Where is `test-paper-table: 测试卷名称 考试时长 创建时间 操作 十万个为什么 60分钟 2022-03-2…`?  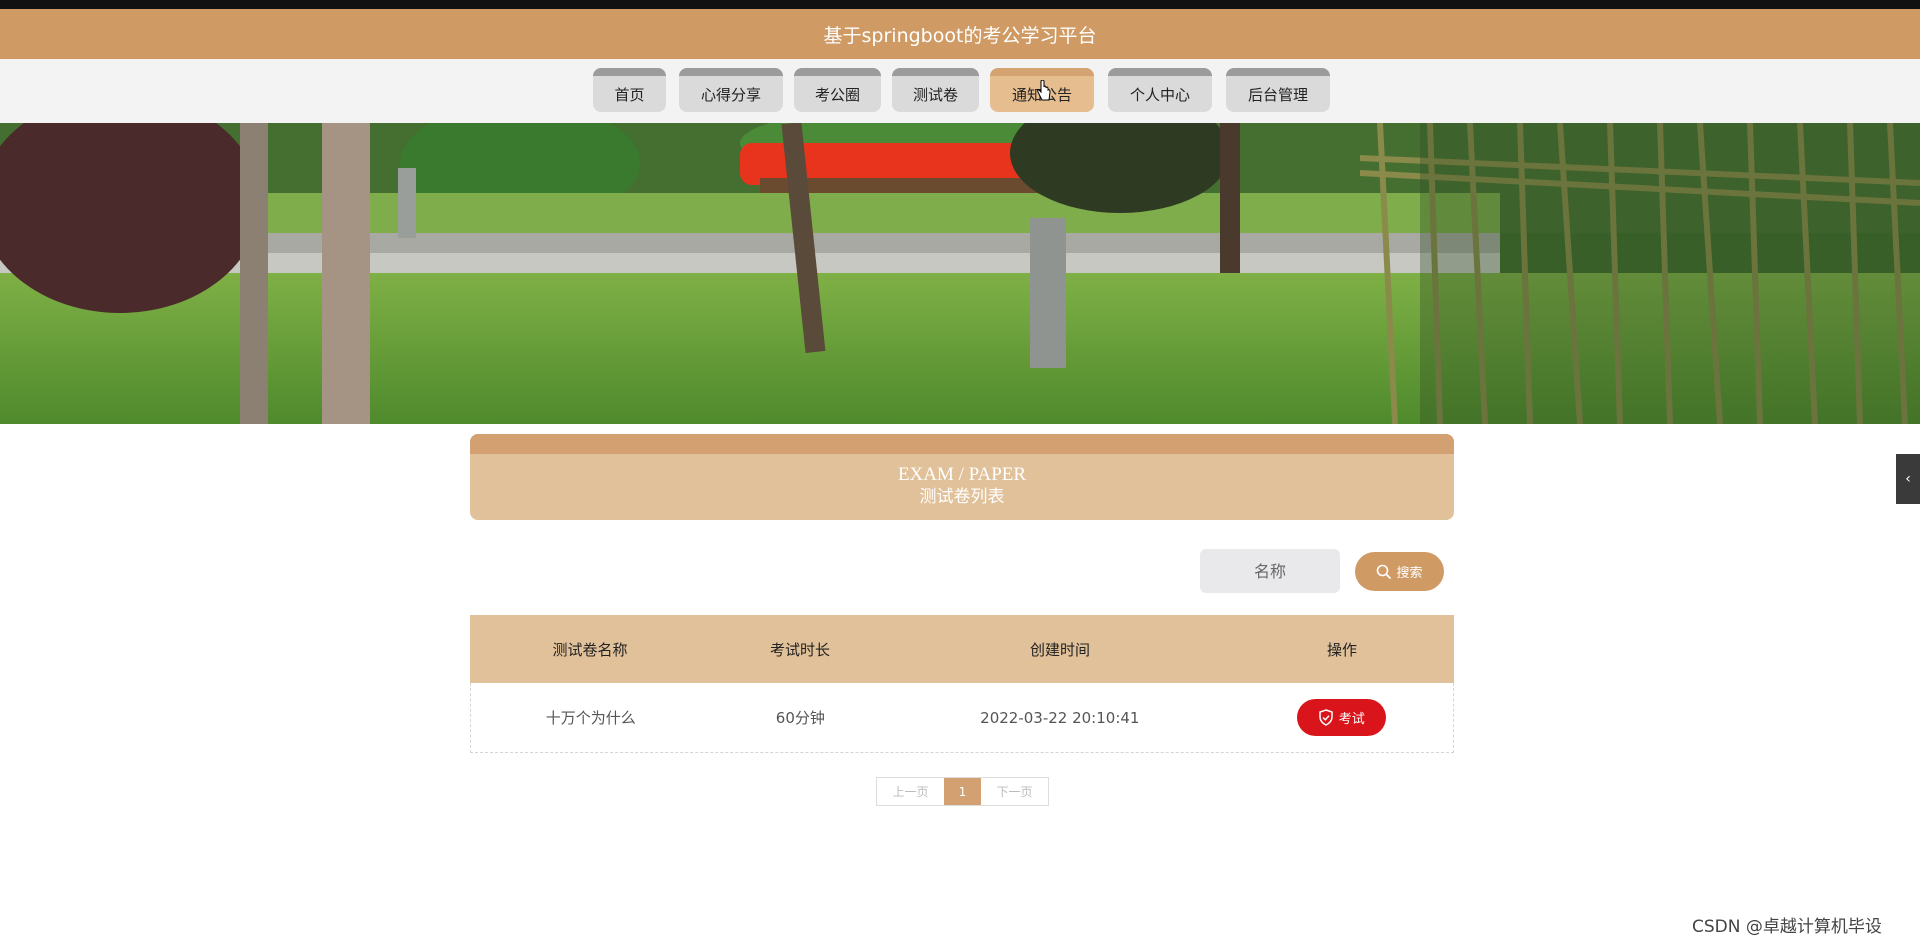 test-paper-table: 测试卷名称 考试时长 创建时间 操作 十万个为什么 60分钟 2022-03-2… is located at coordinates (962, 684).